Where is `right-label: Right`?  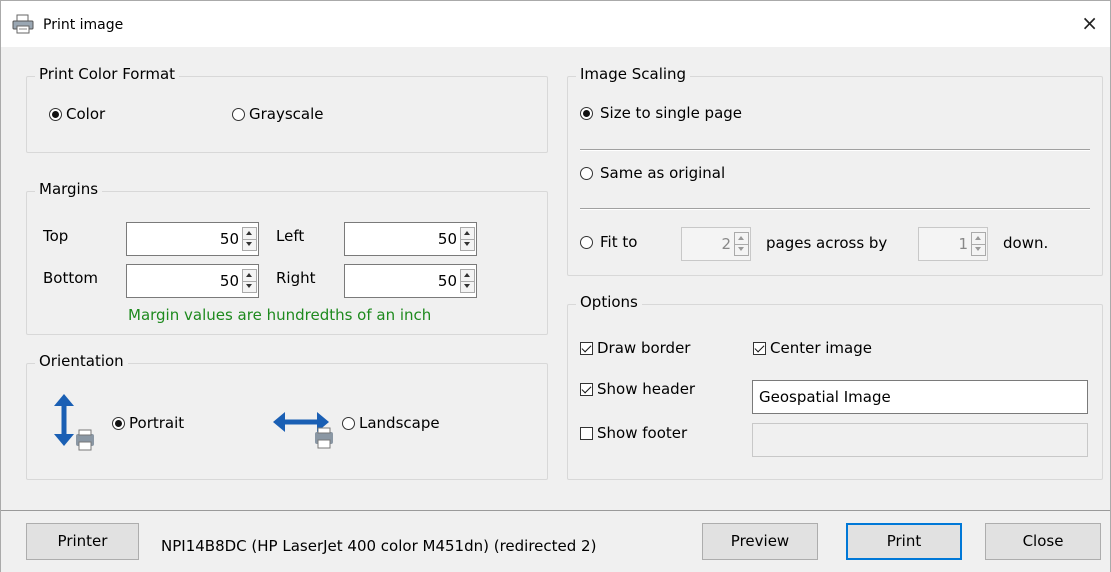
right-label: Right is located at coordinates (296, 278).